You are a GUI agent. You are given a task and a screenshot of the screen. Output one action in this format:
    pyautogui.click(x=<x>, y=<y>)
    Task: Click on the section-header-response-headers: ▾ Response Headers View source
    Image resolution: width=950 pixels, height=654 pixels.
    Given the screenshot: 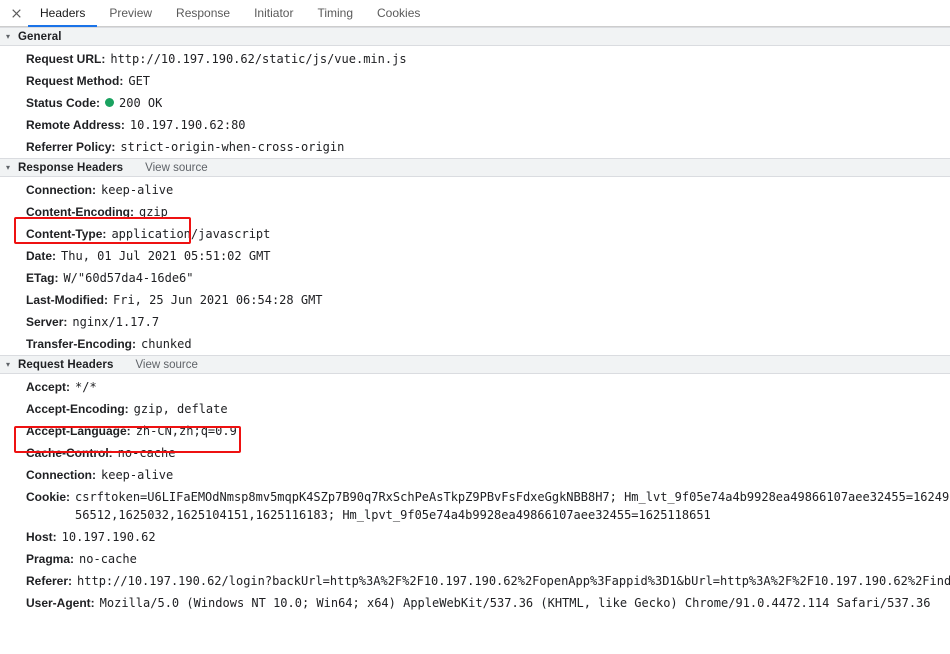 What is the action you would take?
    pyautogui.click(x=475, y=167)
    